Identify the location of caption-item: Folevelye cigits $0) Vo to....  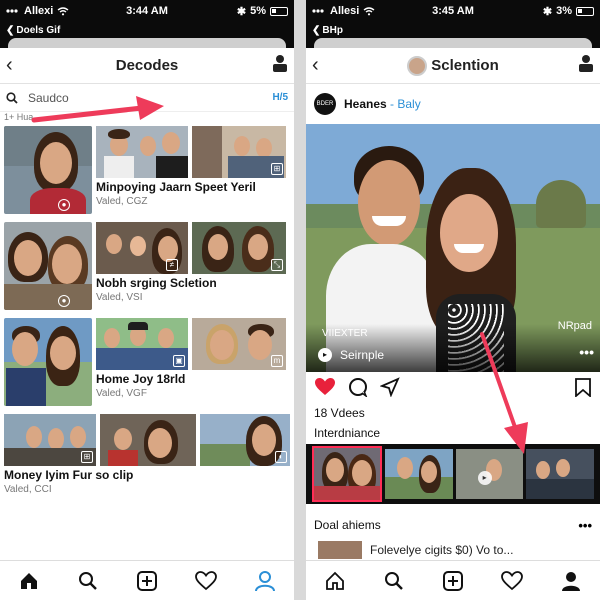
(453, 548).